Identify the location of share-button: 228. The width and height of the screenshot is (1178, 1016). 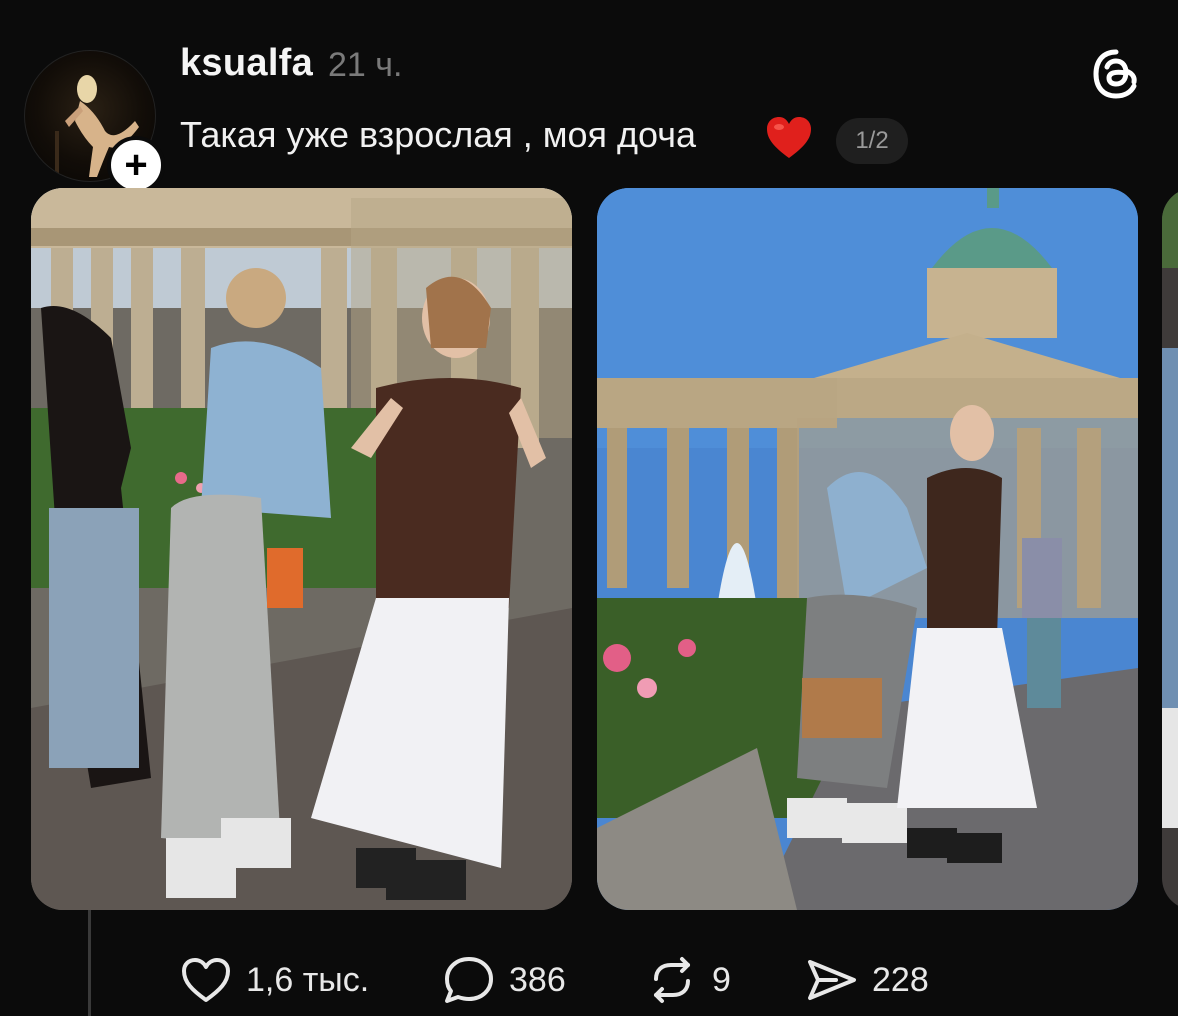
(867, 980).